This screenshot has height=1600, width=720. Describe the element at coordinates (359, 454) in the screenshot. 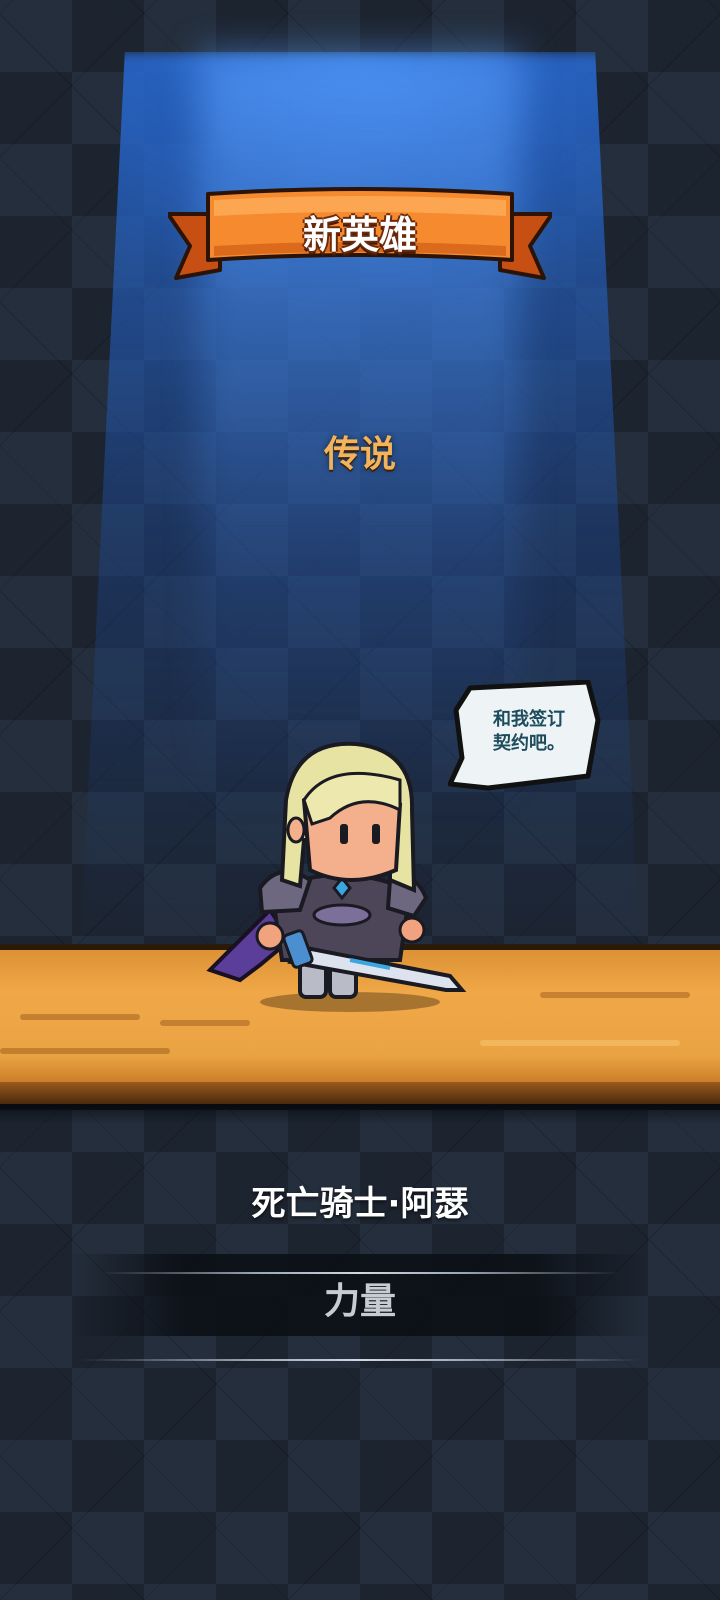

I see `rarity-label: 传说` at that location.